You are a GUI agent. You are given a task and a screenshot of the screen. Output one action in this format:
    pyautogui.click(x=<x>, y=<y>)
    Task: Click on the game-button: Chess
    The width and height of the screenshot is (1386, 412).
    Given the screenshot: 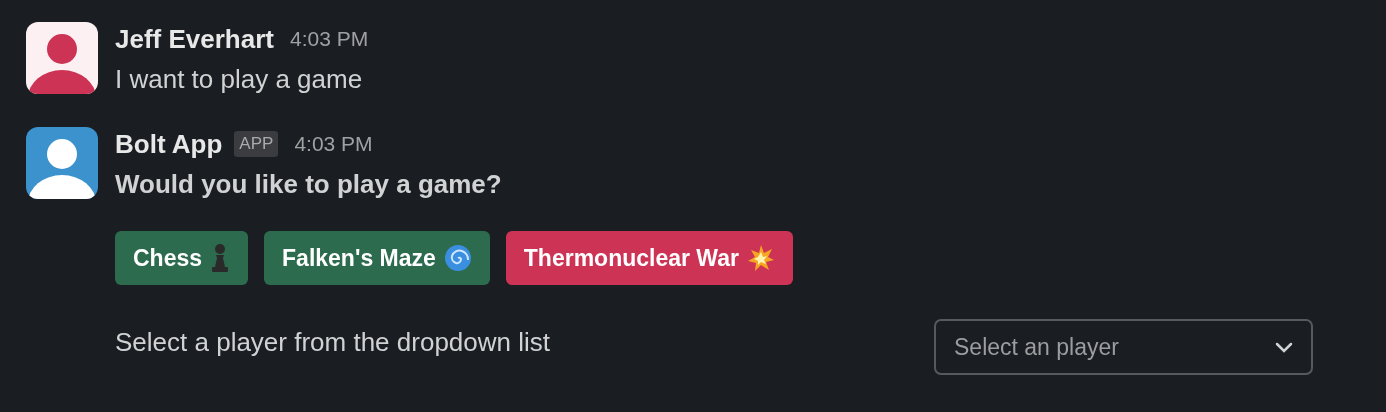 What is the action you would take?
    pyautogui.click(x=182, y=258)
    